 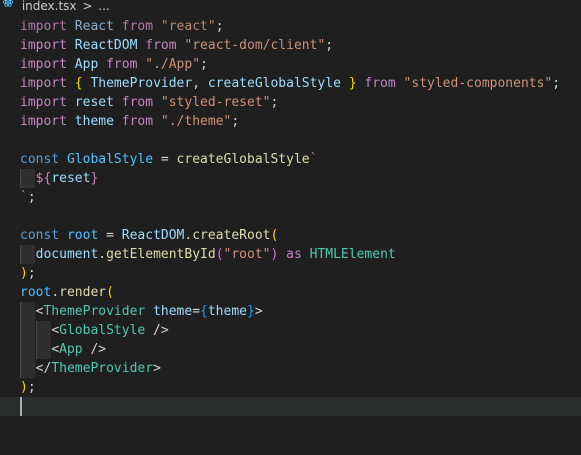 I want to click on code-line: const GlobalStyle = createGlobalStyle`, so click(x=300, y=159).